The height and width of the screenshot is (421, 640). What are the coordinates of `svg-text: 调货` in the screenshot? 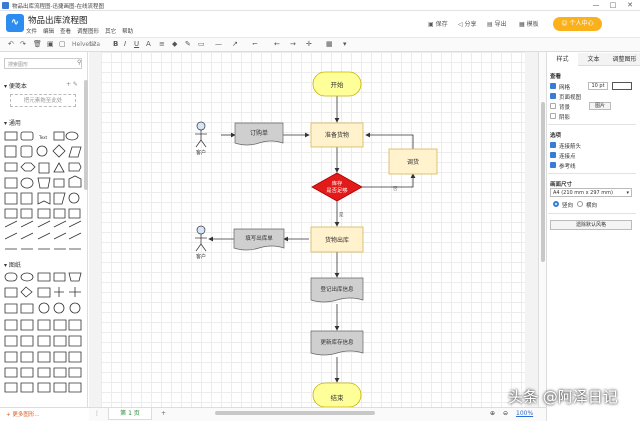 It's located at (413, 162).